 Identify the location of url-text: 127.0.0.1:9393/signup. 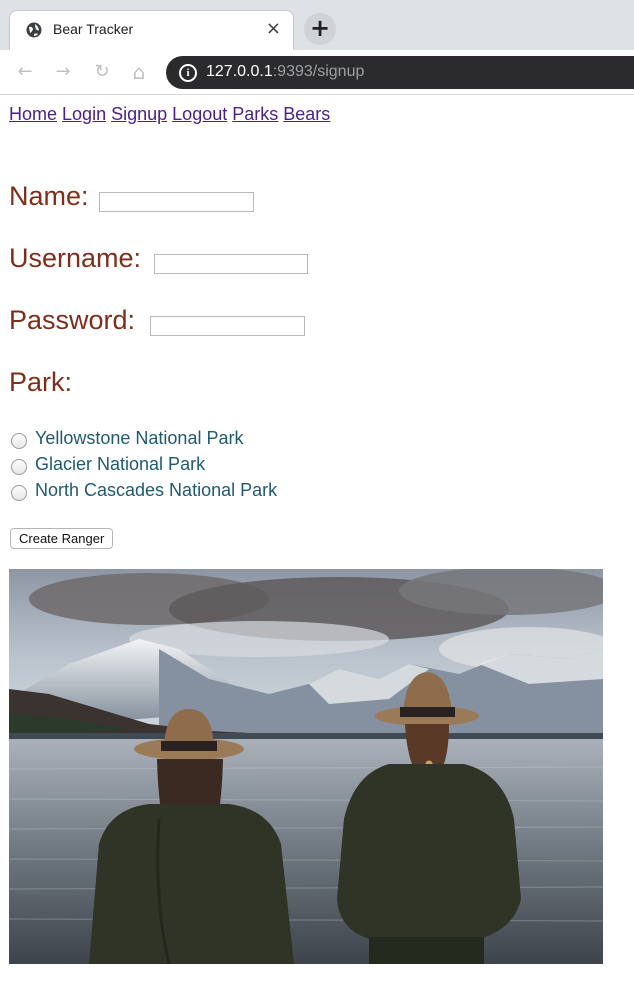
(285, 72).